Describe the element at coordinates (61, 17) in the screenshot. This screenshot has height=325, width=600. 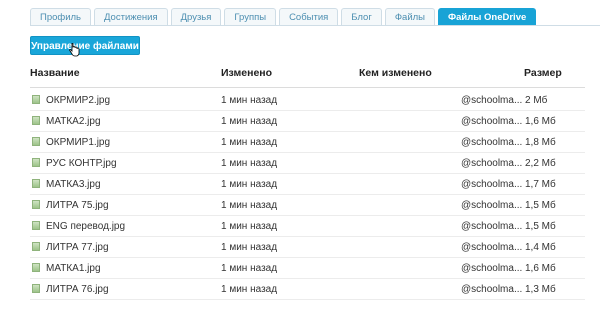
I see `tab-profile: Профиль` at that location.